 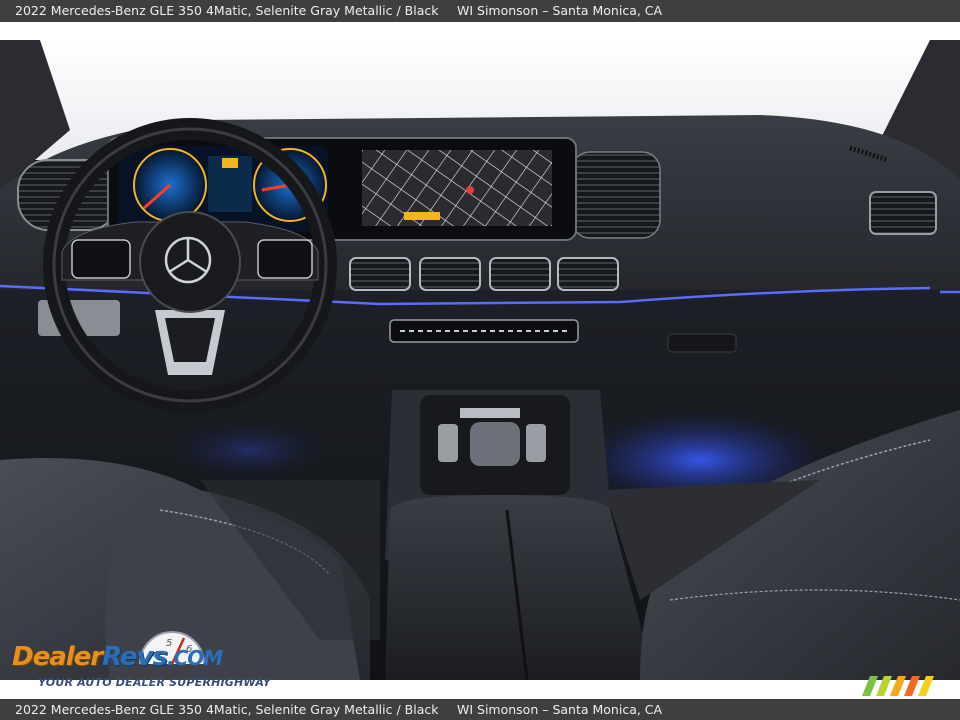 I want to click on wordmark-dealer: Dealer, so click(x=57, y=657).